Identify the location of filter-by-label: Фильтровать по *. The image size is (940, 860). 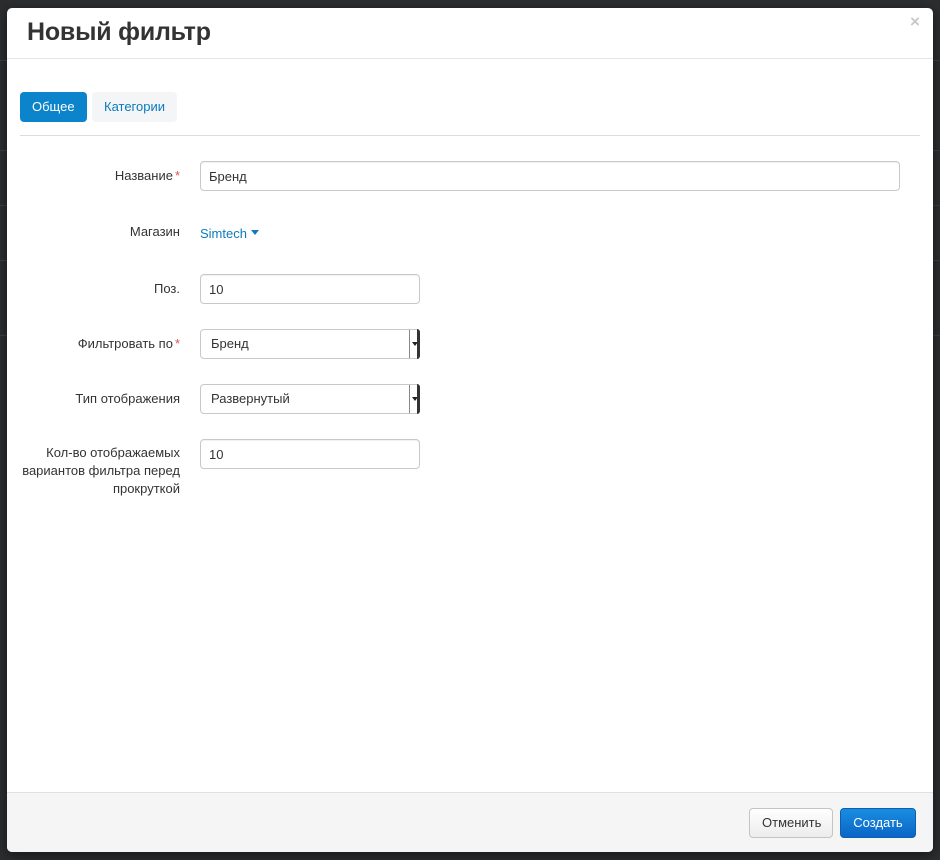
(128, 343).